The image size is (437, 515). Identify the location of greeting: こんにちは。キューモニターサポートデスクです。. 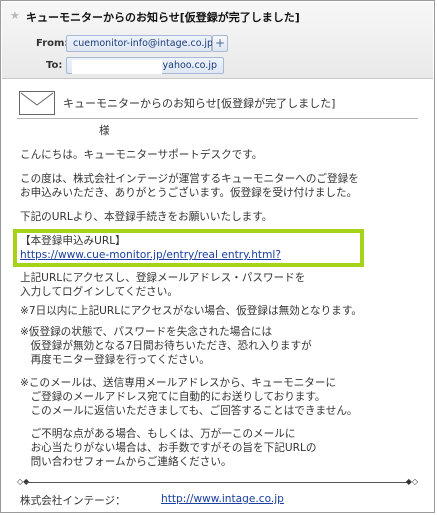
(141, 155).